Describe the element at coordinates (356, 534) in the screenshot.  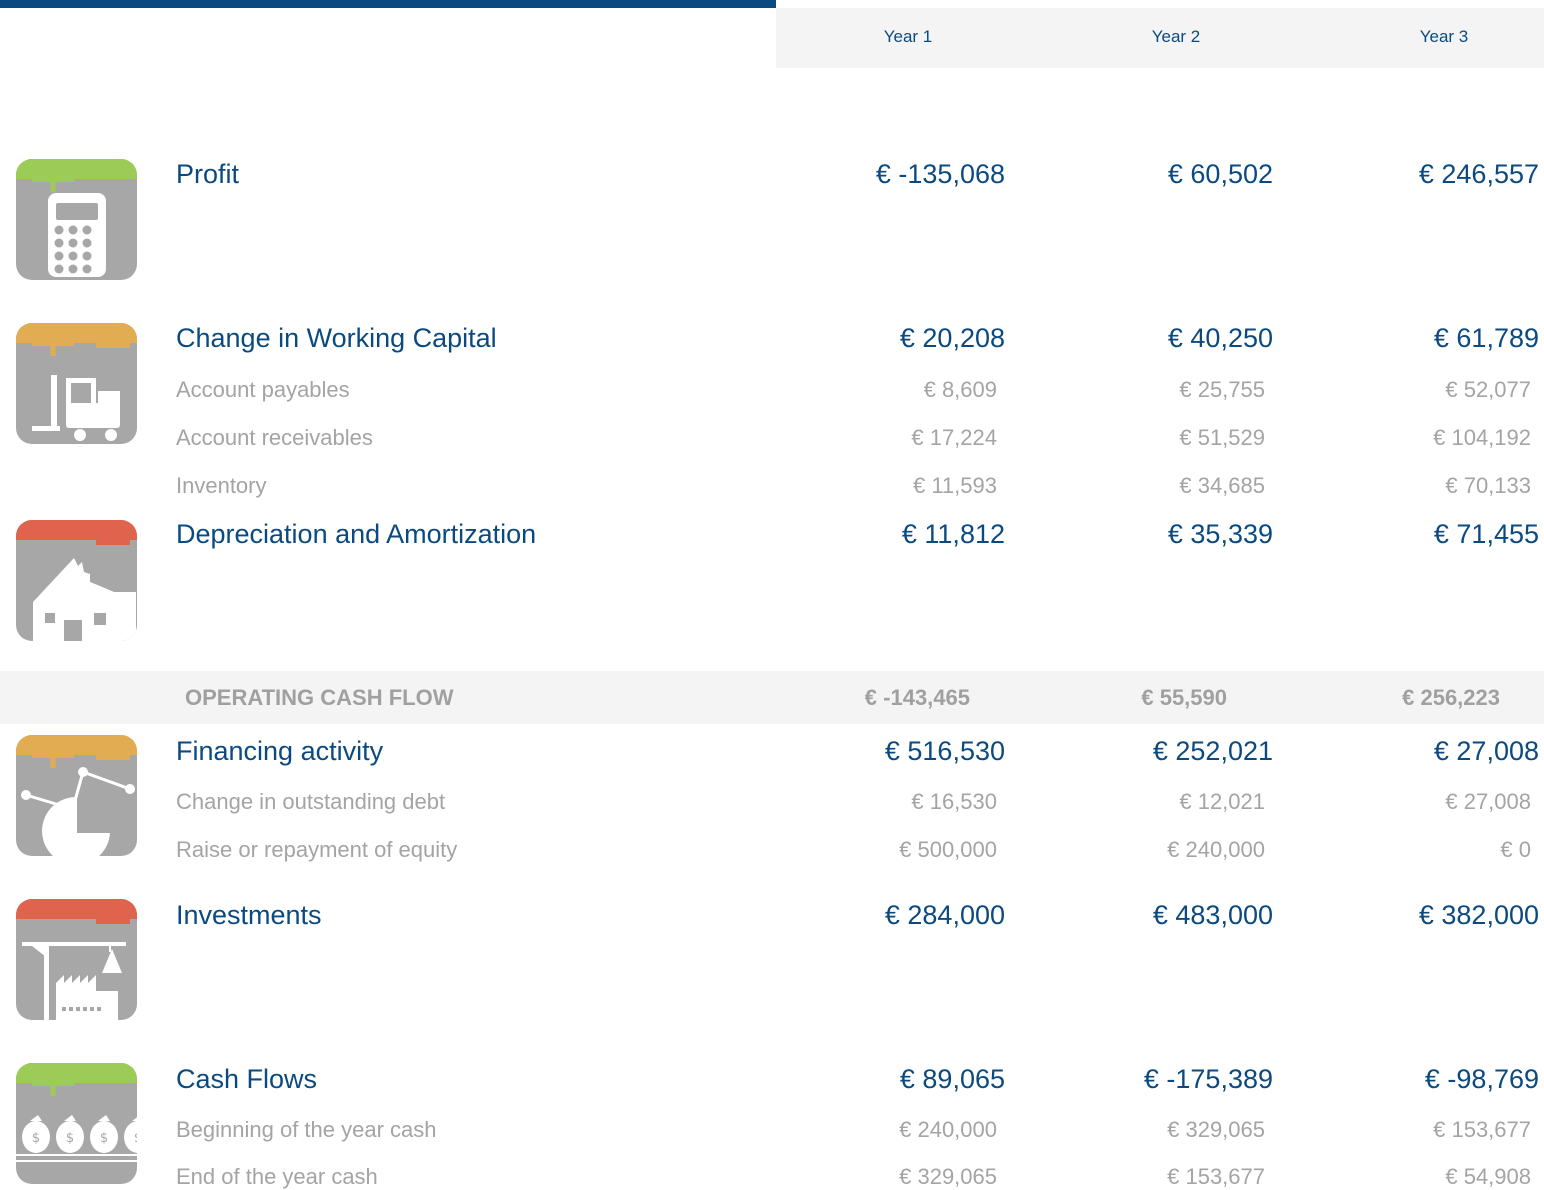
I see `depreciation-title: Depreciation and Amortization` at that location.